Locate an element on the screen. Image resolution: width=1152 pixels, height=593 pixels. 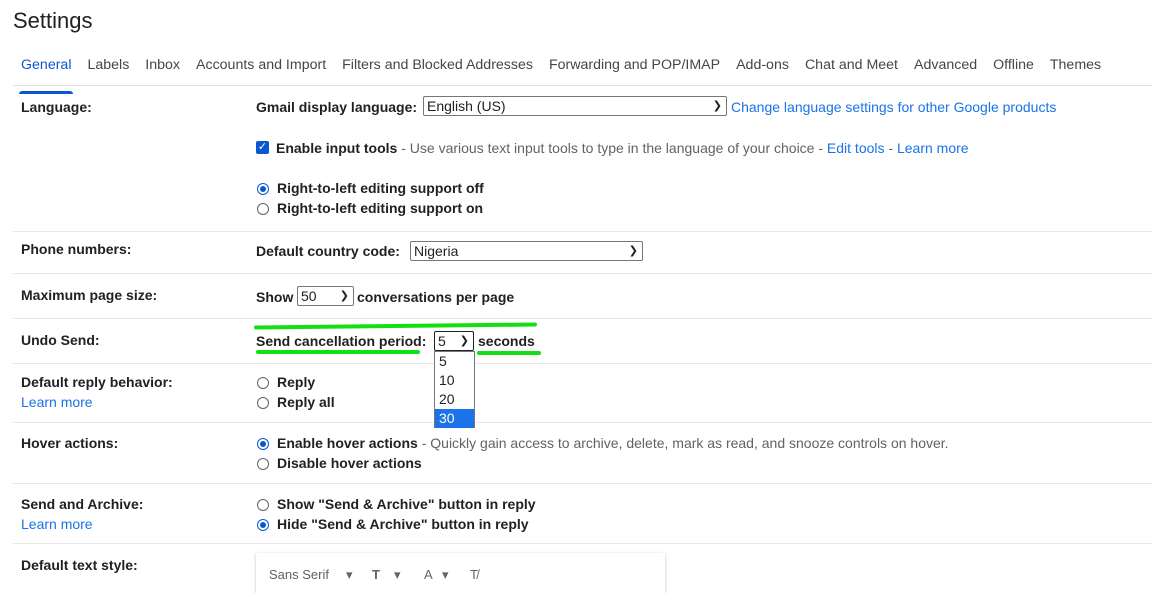
highlight-stroke-bottom-right is located at coordinates (509, 353).